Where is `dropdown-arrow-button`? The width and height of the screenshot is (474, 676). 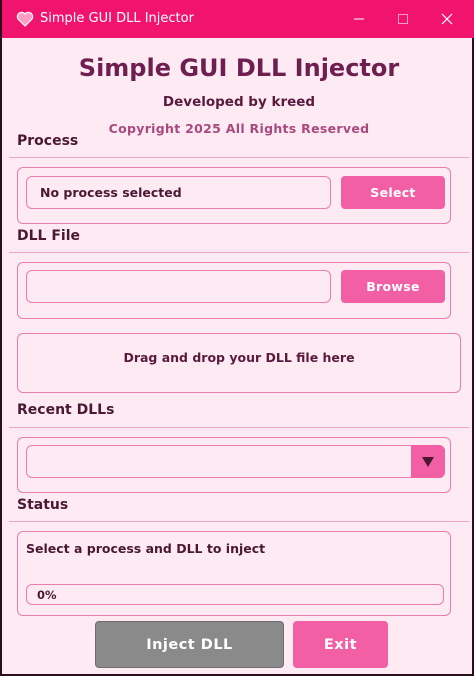 dropdown-arrow-button is located at coordinates (428, 461).